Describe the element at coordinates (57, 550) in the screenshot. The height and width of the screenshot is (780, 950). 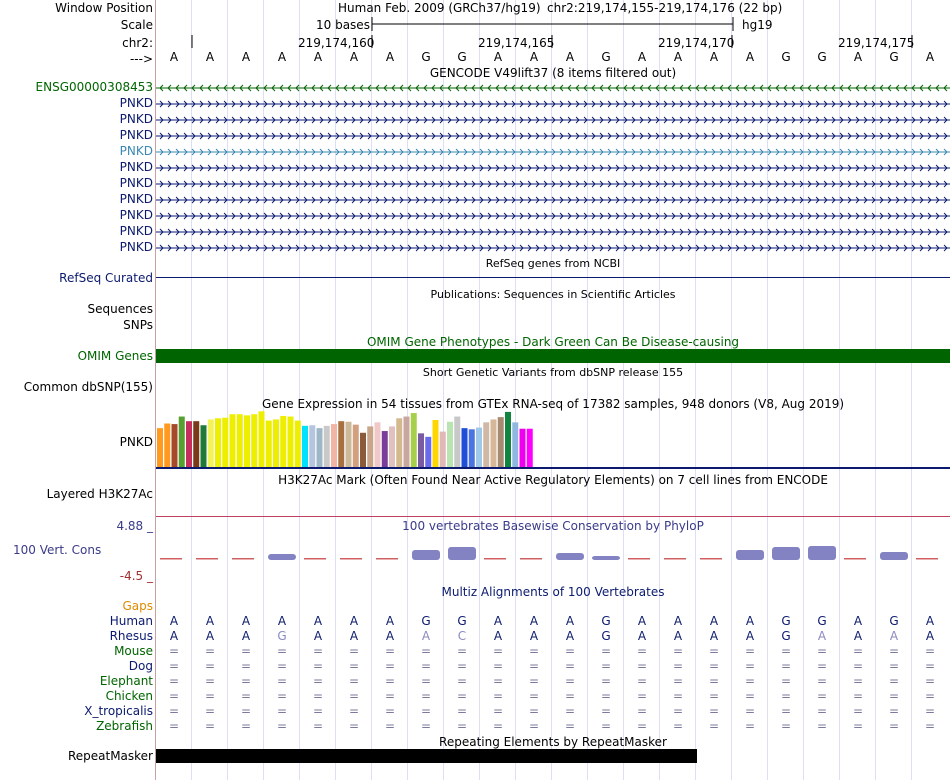
I see `phylop-label: 100 Vert. Cons` at that location.